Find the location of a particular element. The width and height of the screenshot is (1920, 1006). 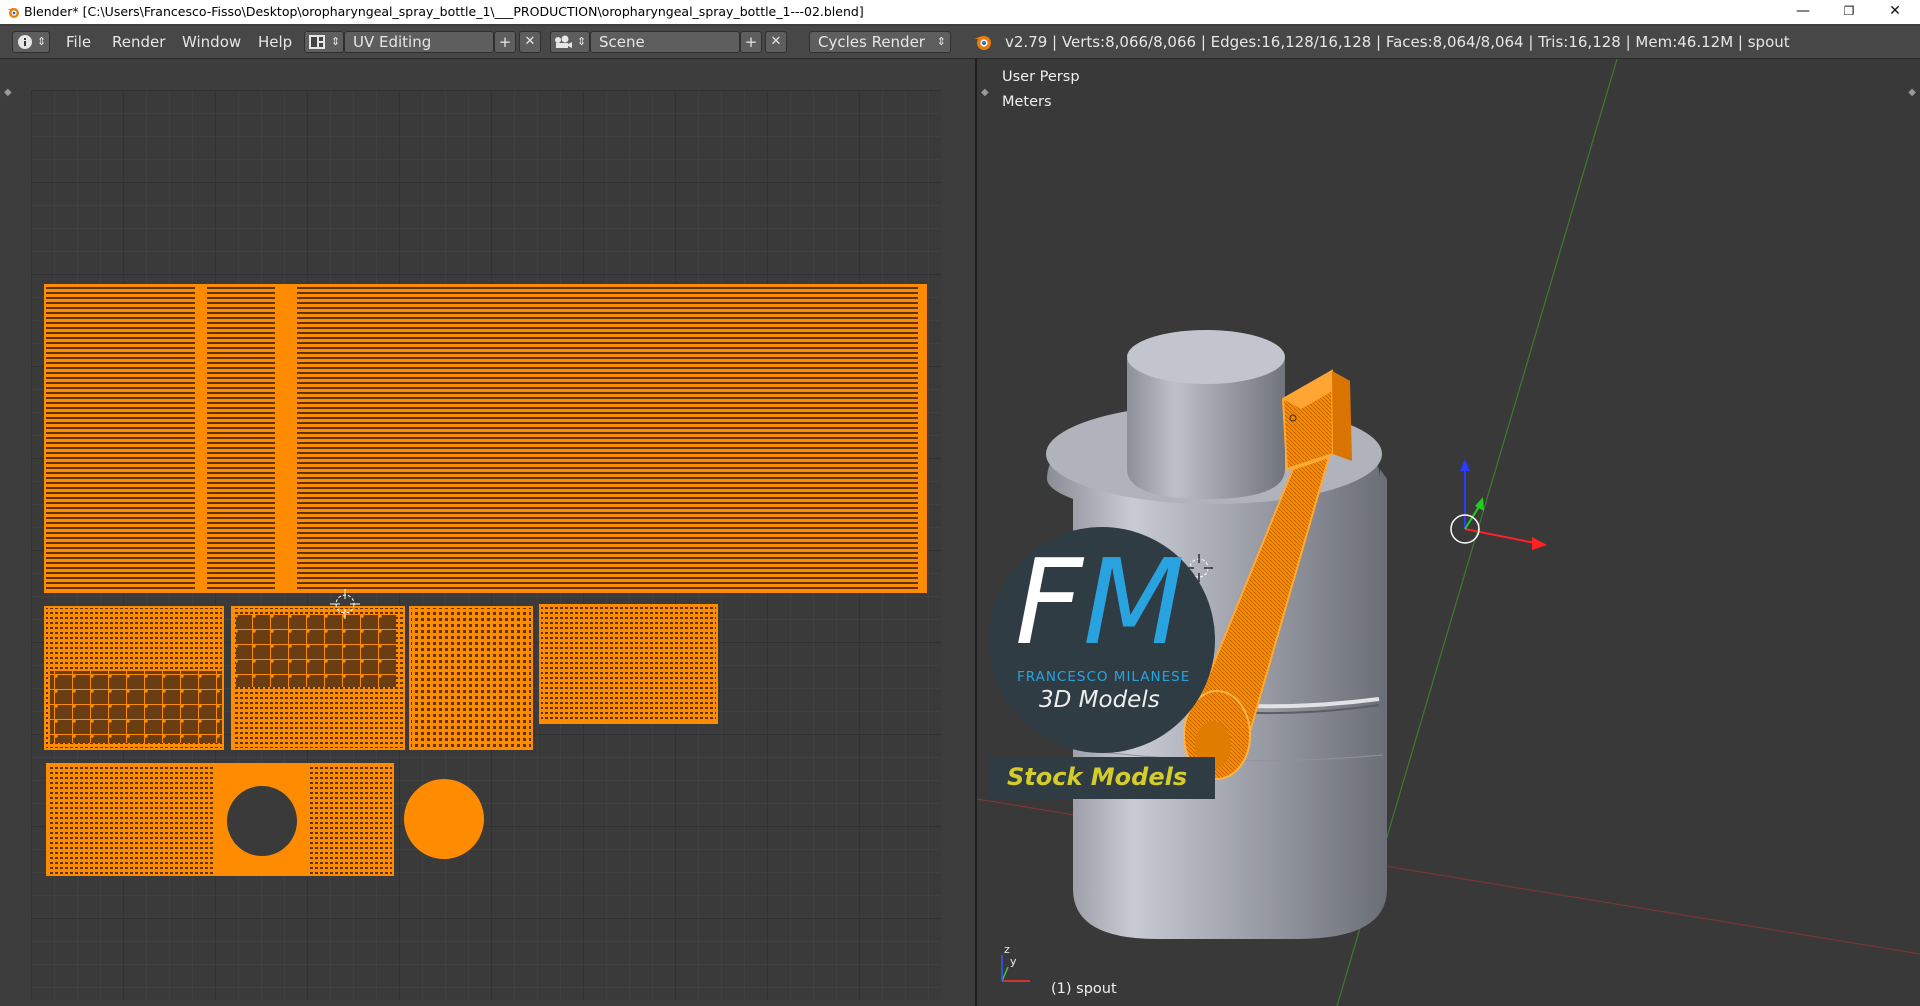

scene-browse-button: ⇕ is located at coordinates (570, 42).